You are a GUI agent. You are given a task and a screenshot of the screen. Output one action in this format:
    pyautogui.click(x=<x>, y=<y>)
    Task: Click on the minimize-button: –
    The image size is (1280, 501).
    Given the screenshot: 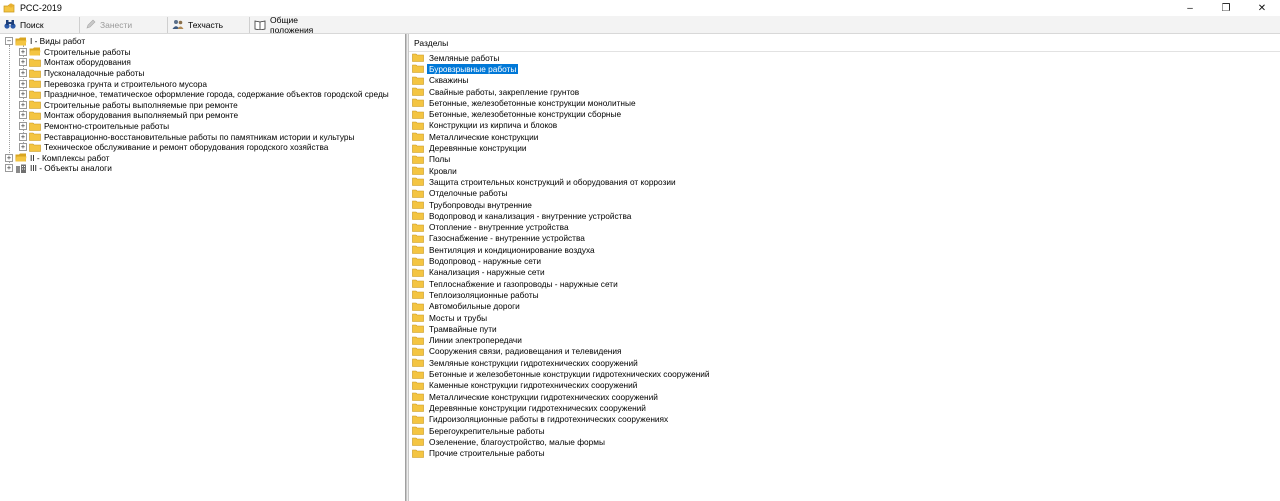 What is the action you would take?
    pyautogui.click(x=1190, y=8)
    